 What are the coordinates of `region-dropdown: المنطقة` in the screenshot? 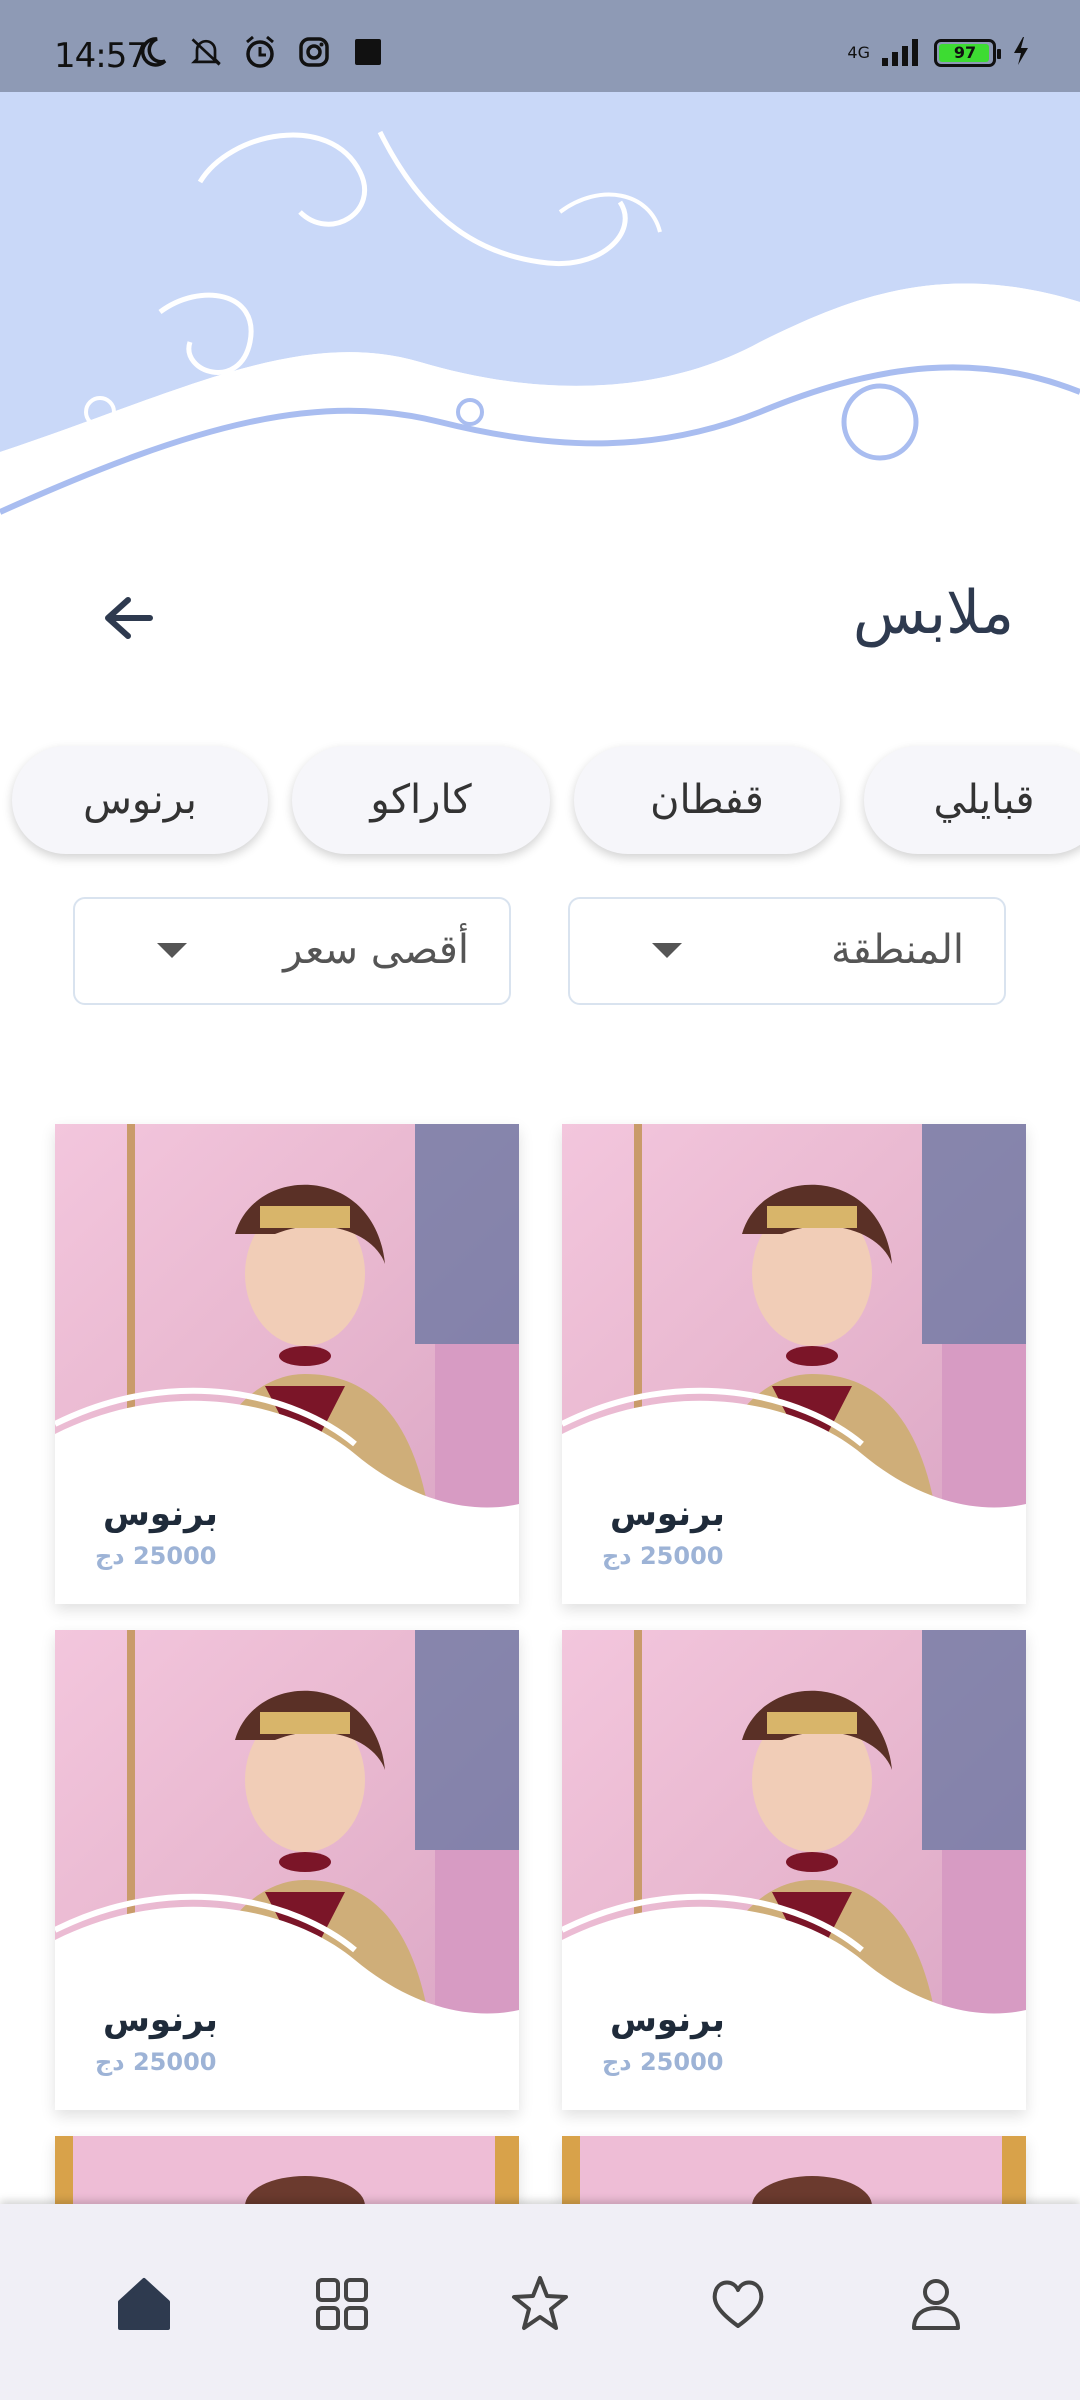 It's located at (787, 951).